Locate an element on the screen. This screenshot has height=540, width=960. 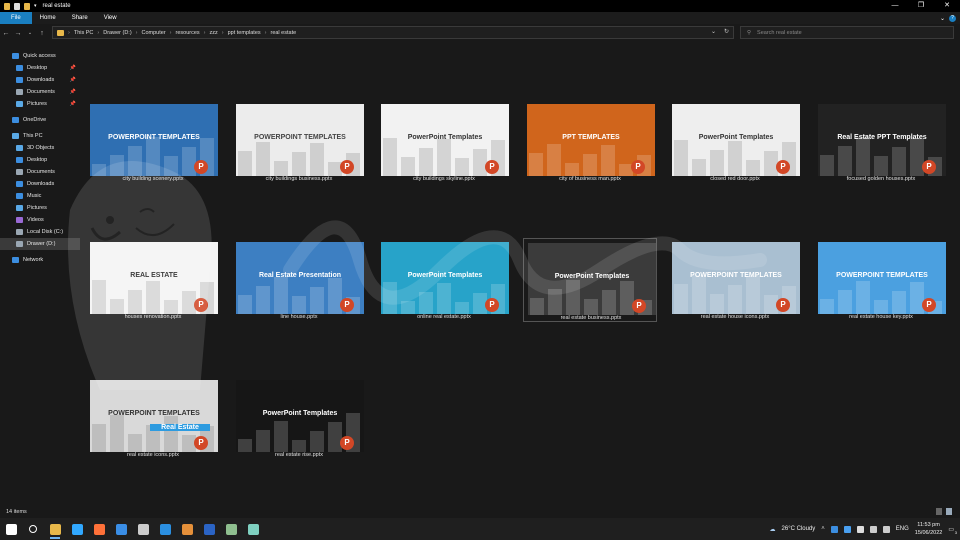
file-tile: Real Estate Presentation Pline house.pptx is located at coordinates (299, 280).